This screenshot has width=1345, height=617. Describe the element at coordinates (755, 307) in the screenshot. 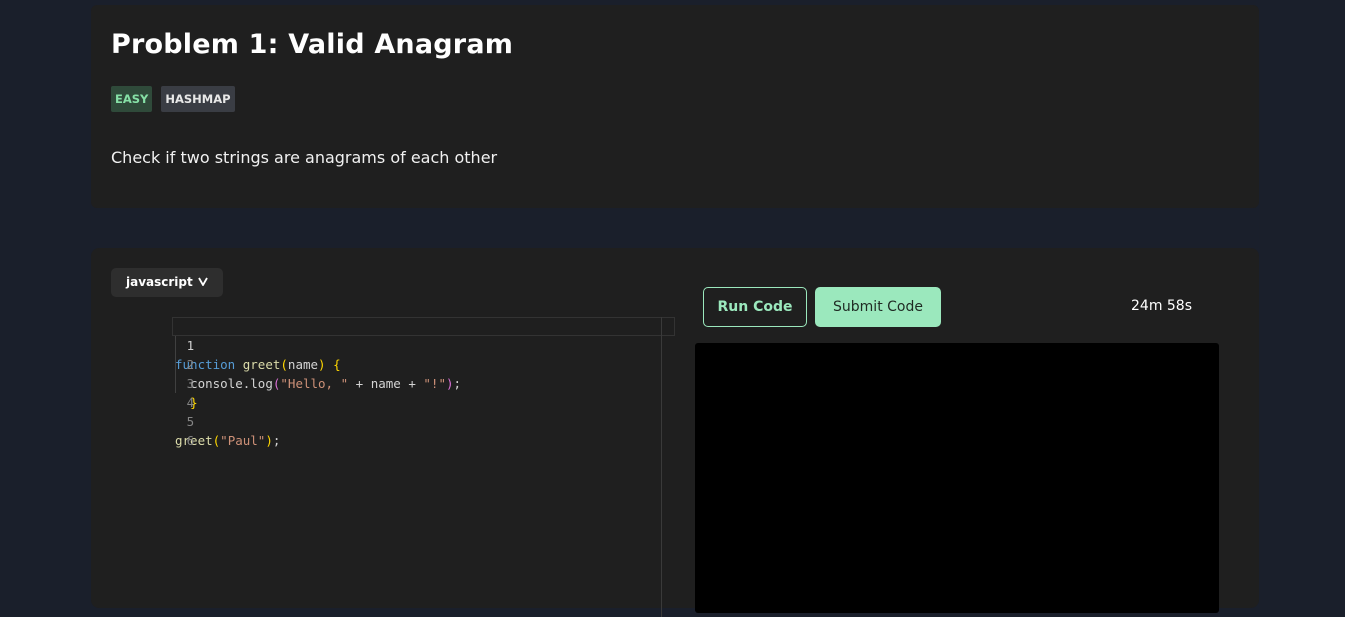

I see `run-code-button: Run Code` at that location.